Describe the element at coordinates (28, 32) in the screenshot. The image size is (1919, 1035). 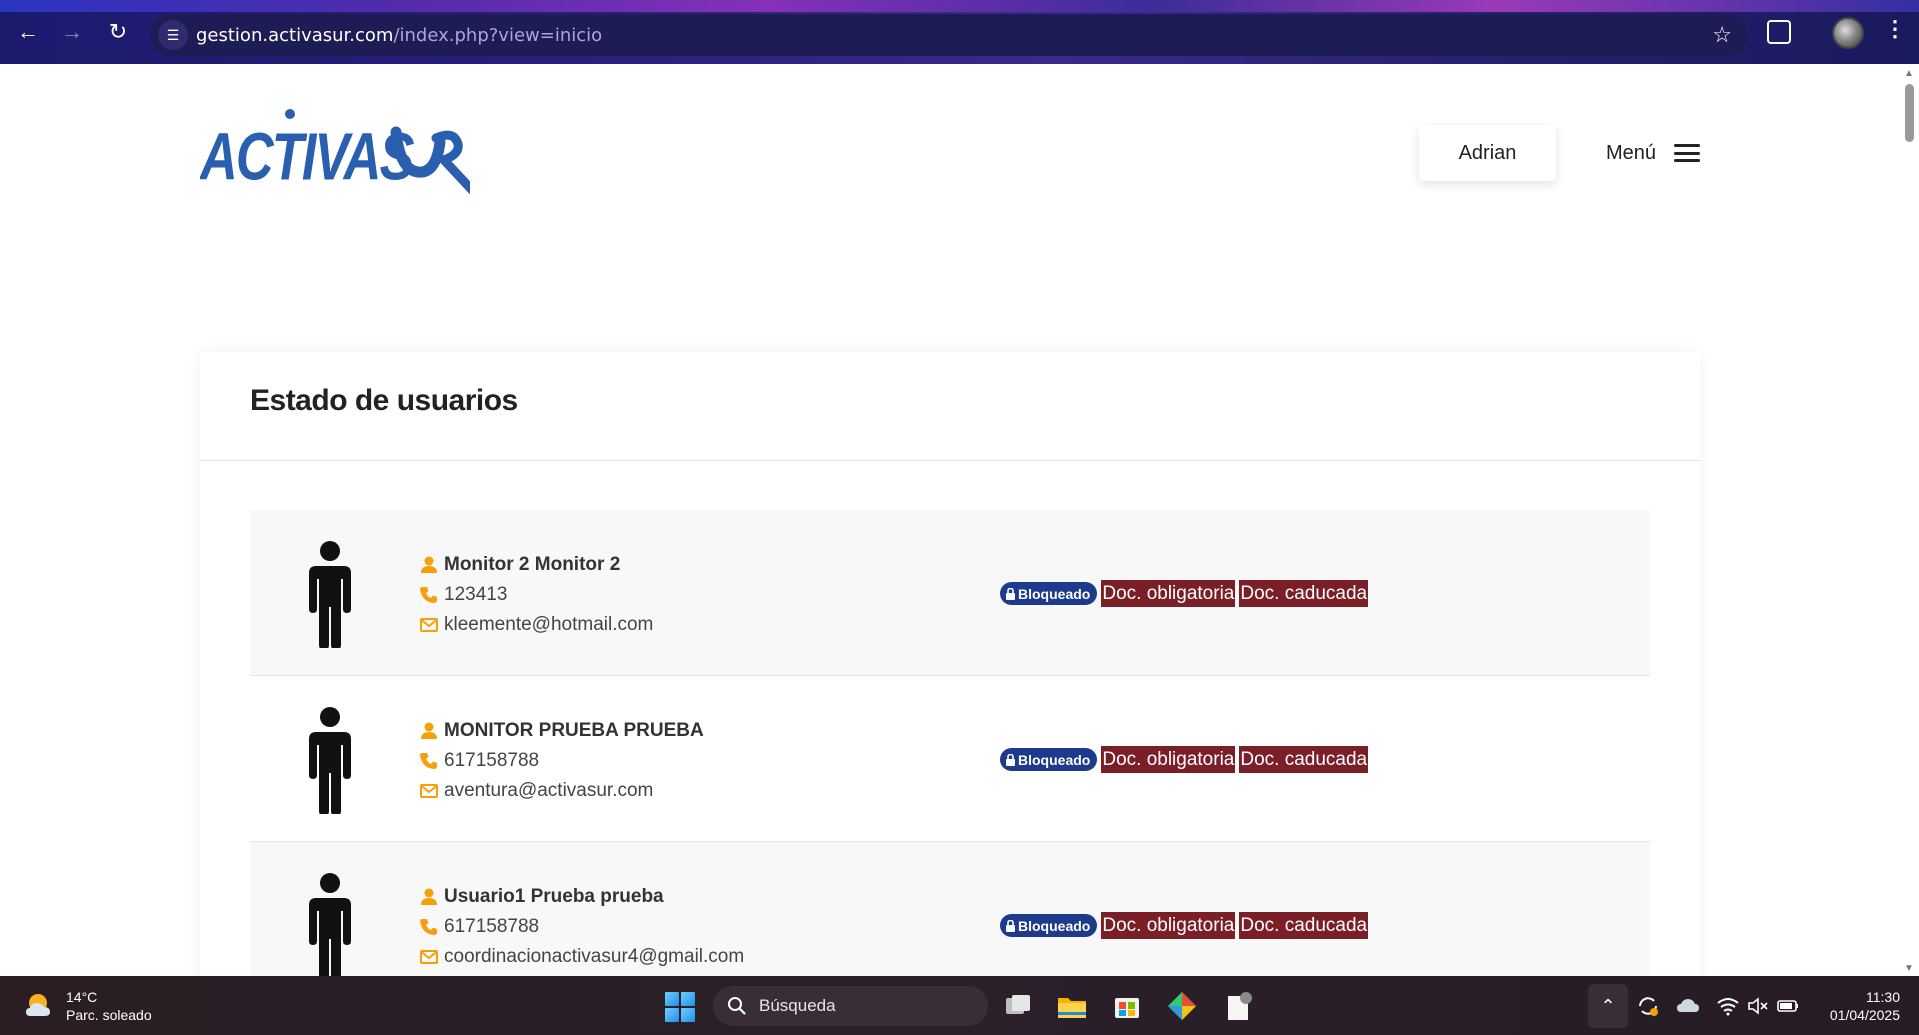
I see `back-icon: ←` at that location.